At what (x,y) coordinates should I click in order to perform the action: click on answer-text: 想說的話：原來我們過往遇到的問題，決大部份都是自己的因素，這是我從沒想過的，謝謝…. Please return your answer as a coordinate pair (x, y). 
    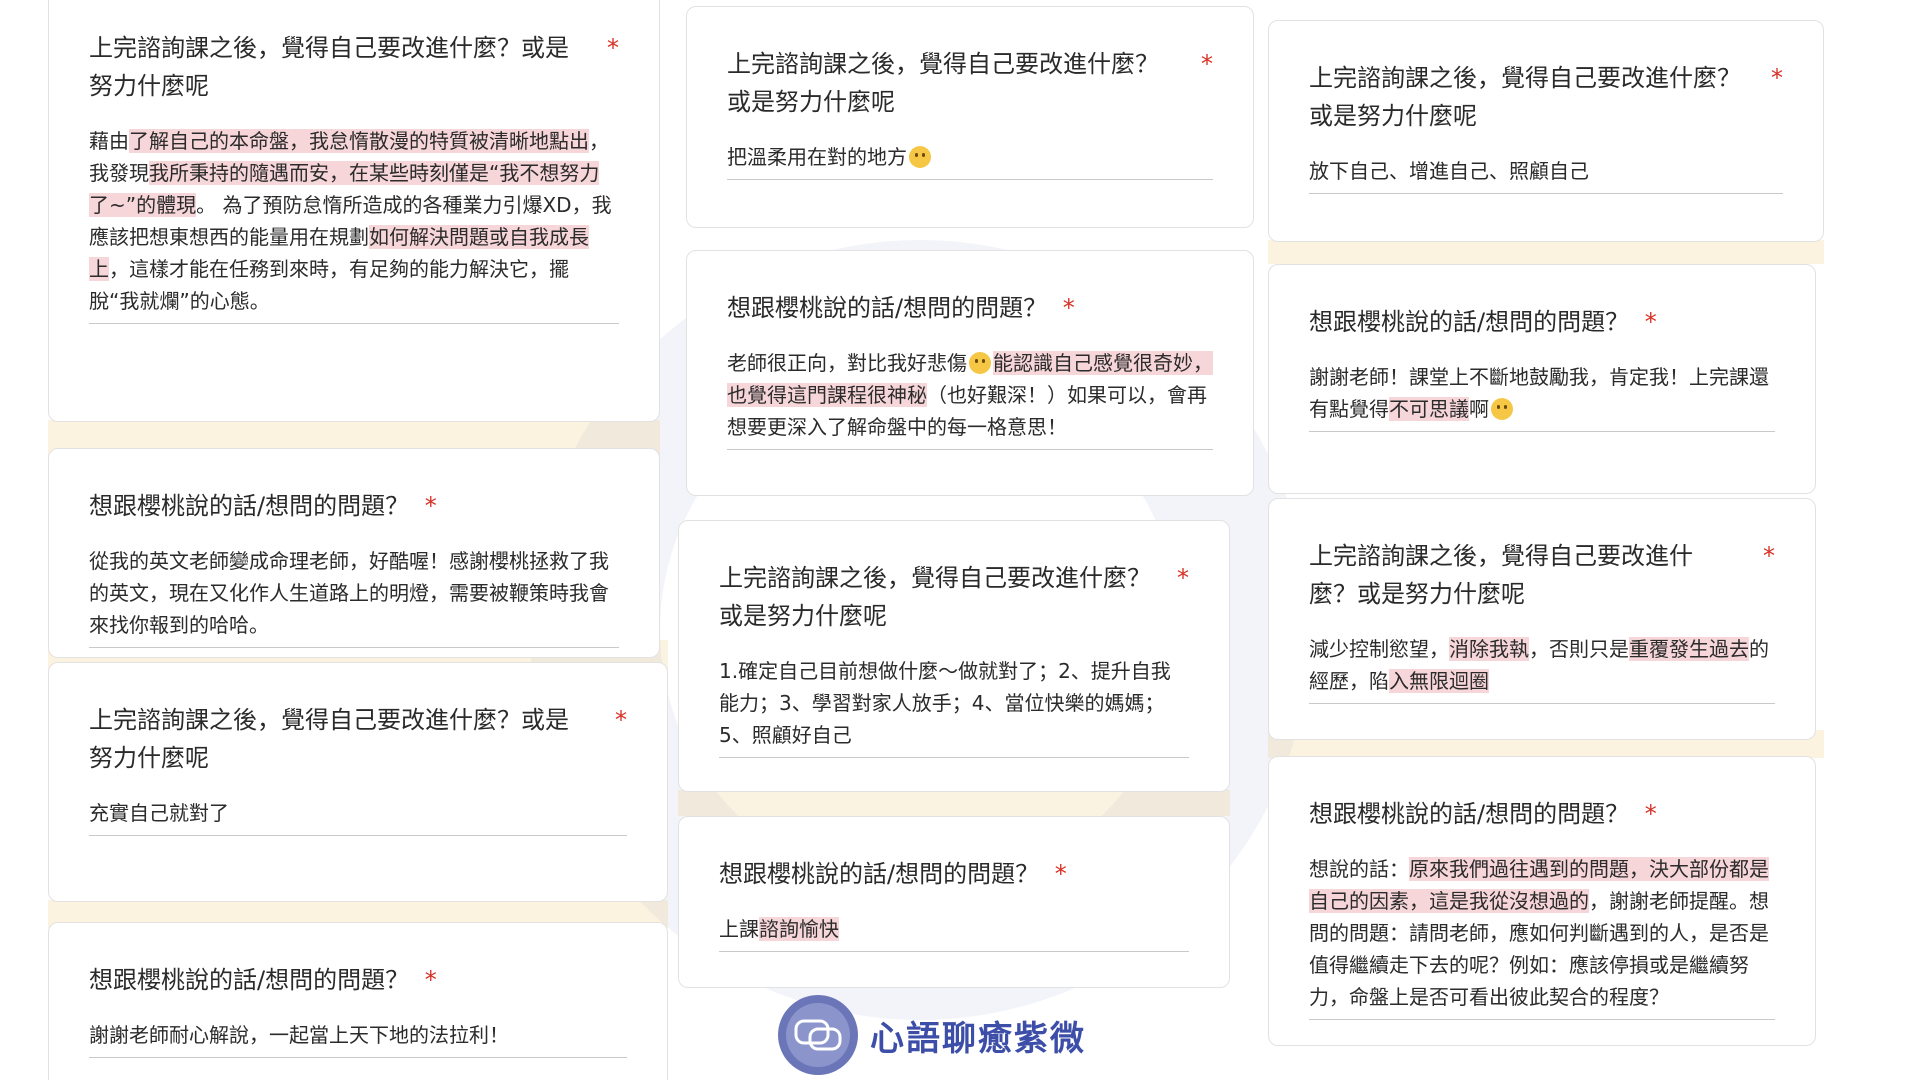
    Looking at the image, I should click on (1542, 936).